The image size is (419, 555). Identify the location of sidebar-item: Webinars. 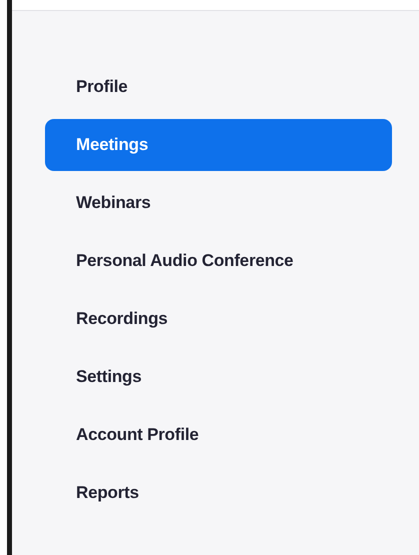
(218, 203).